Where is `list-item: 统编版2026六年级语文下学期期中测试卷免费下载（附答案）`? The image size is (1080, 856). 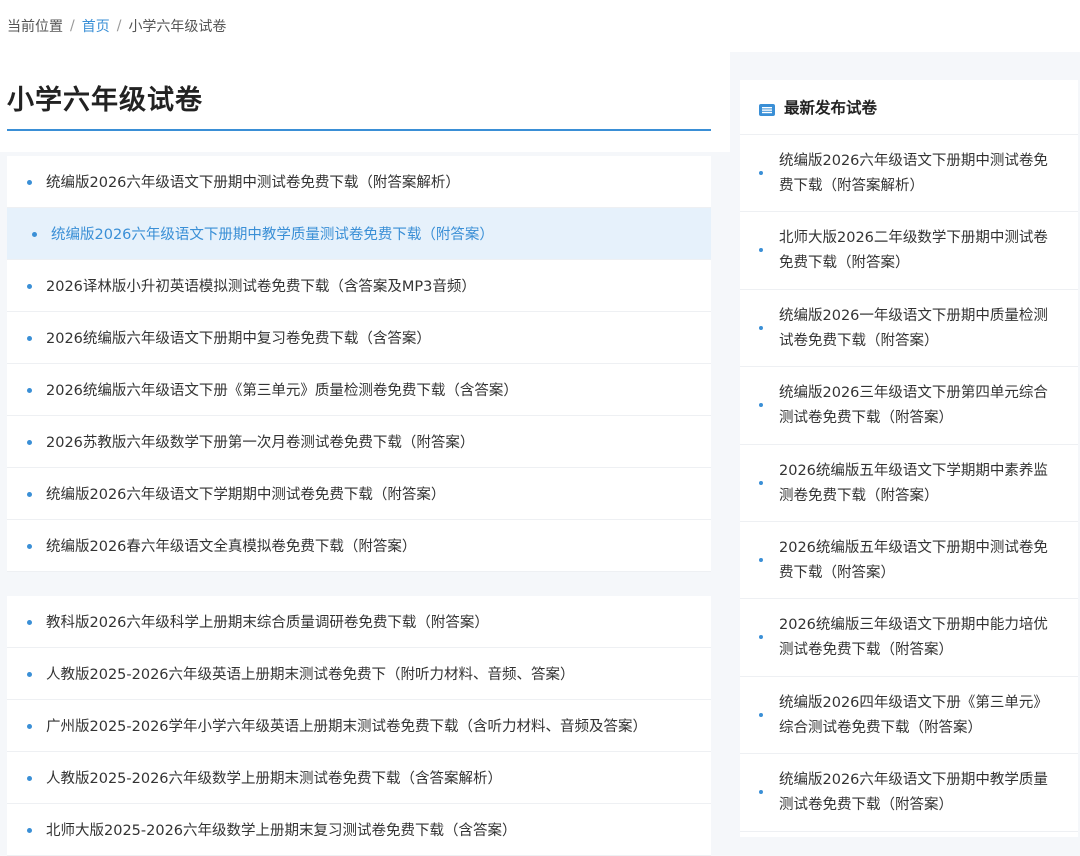 list-item: 统编版2026六年级语文下学期期中测试卷免费下载（附答案） is located at coordinates (359, 494).